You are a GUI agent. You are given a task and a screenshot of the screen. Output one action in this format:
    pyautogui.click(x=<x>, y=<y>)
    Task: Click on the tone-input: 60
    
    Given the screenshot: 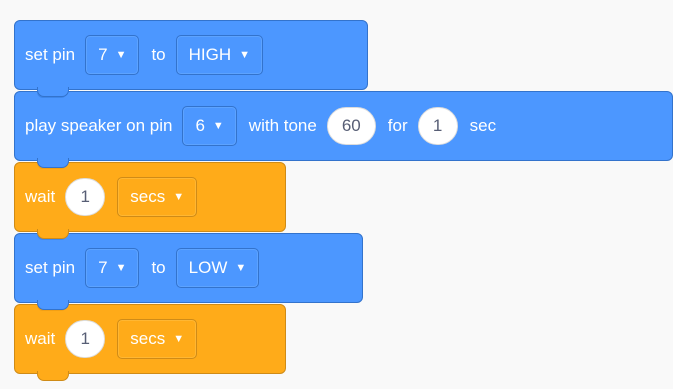 What is the action you would take?
    pyautogui.click(x=351, y=126)
    